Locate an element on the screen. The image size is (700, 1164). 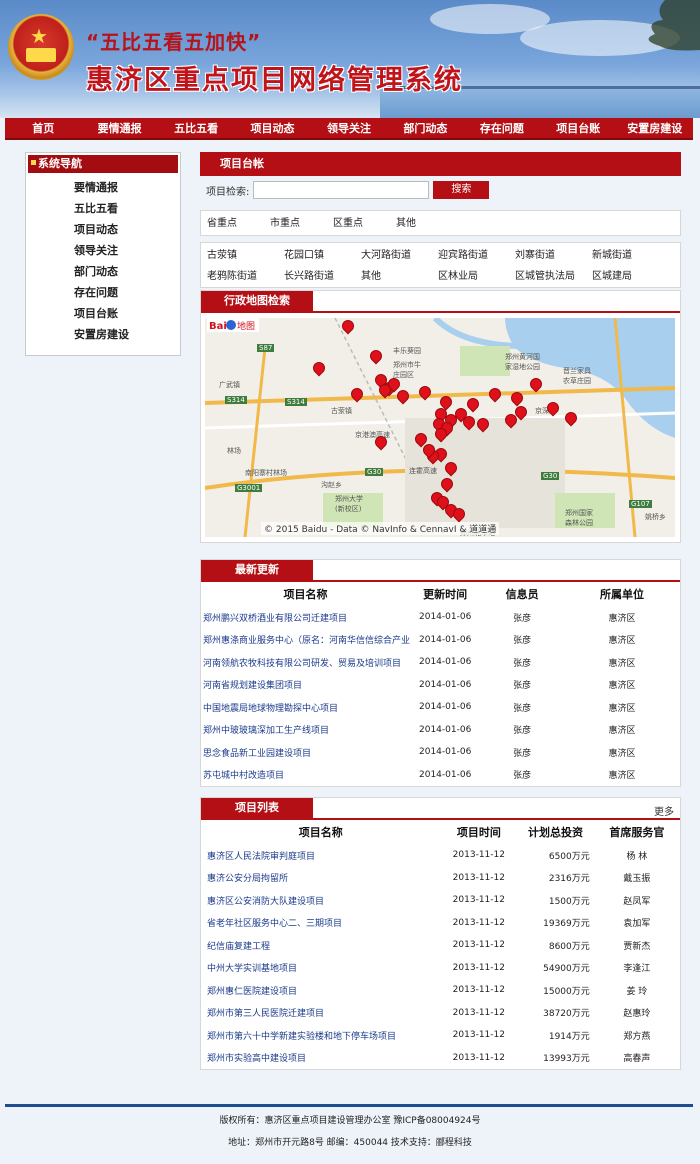
sidebar-item-department-news: 部门动态 is located at coordinates (103, 271).